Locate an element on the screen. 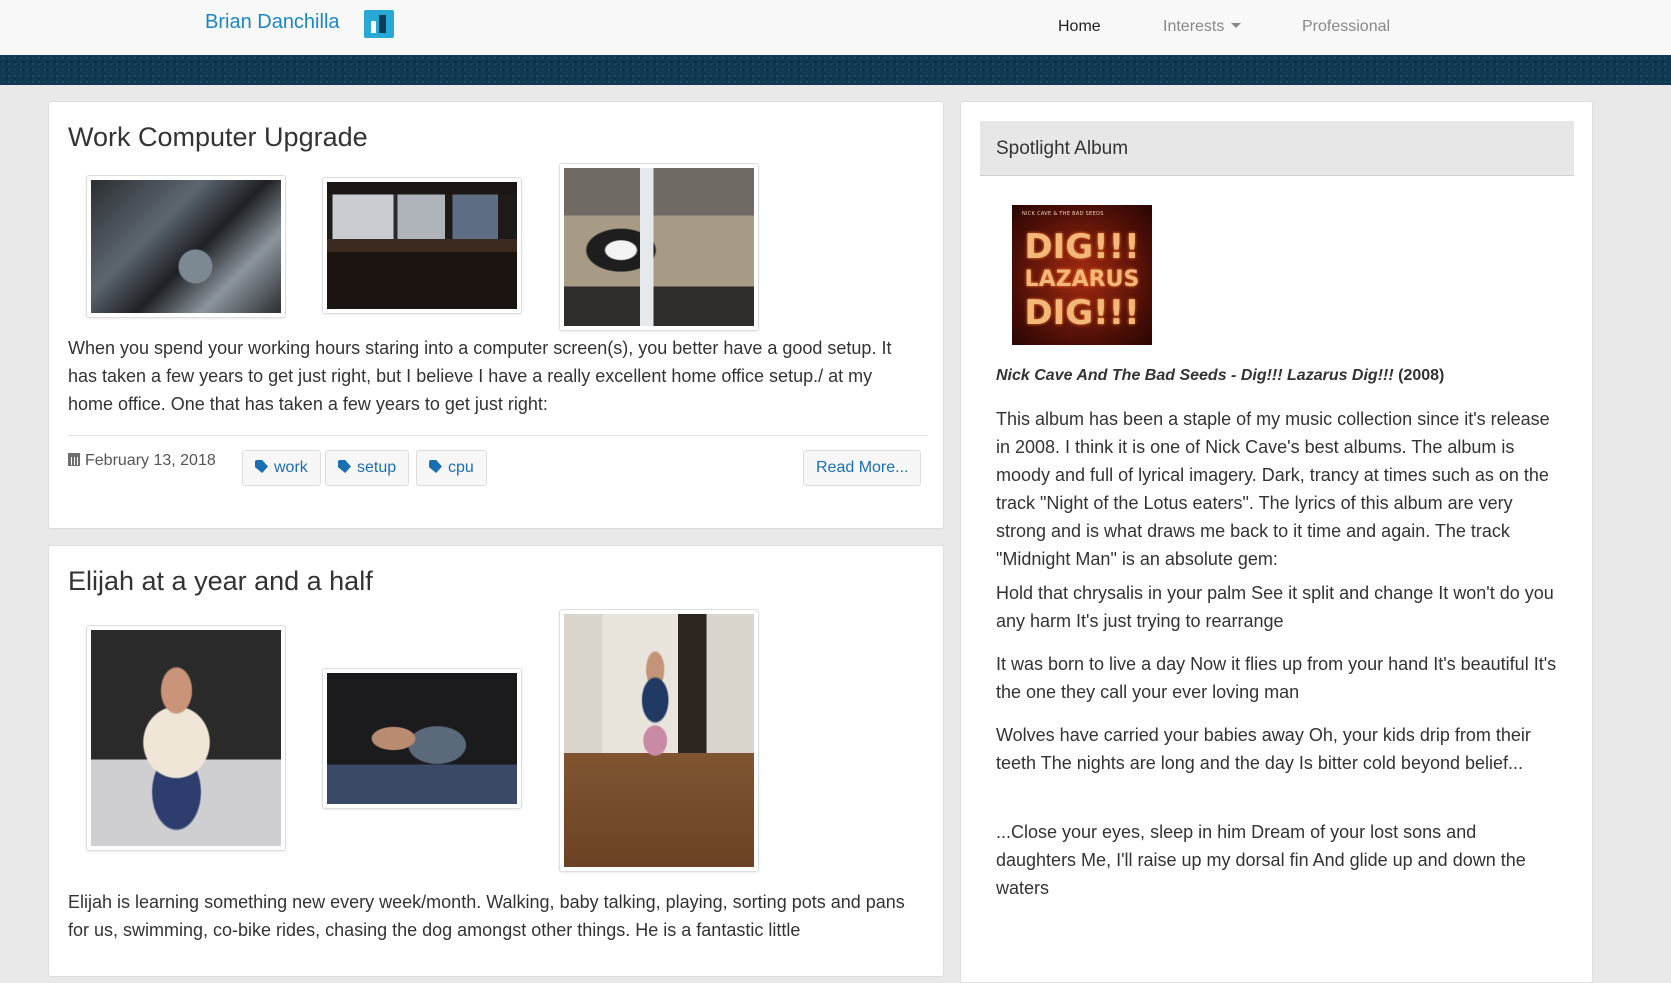  post-date: February 13, 2018 is located at coordinates (142, 461).